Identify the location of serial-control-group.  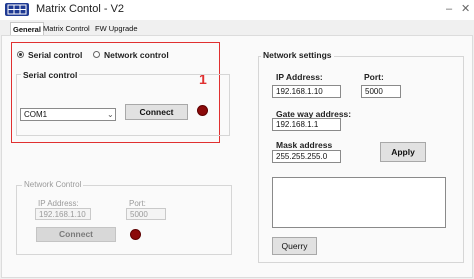
(123, 105).